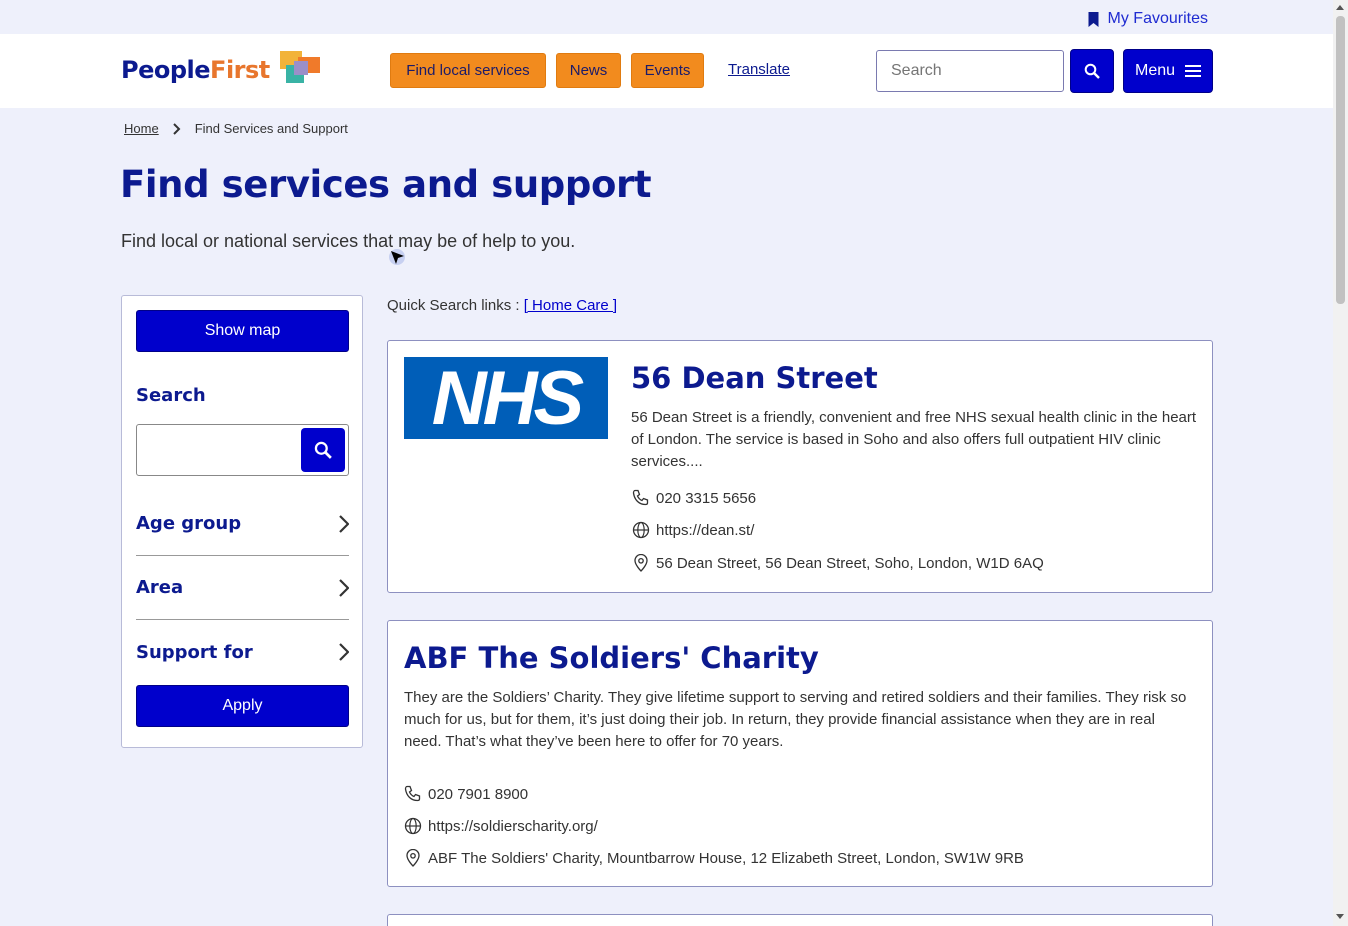 This screenshot has height=926, width=1348. I want to click on filter-search-label: Search, so click(171, 395).